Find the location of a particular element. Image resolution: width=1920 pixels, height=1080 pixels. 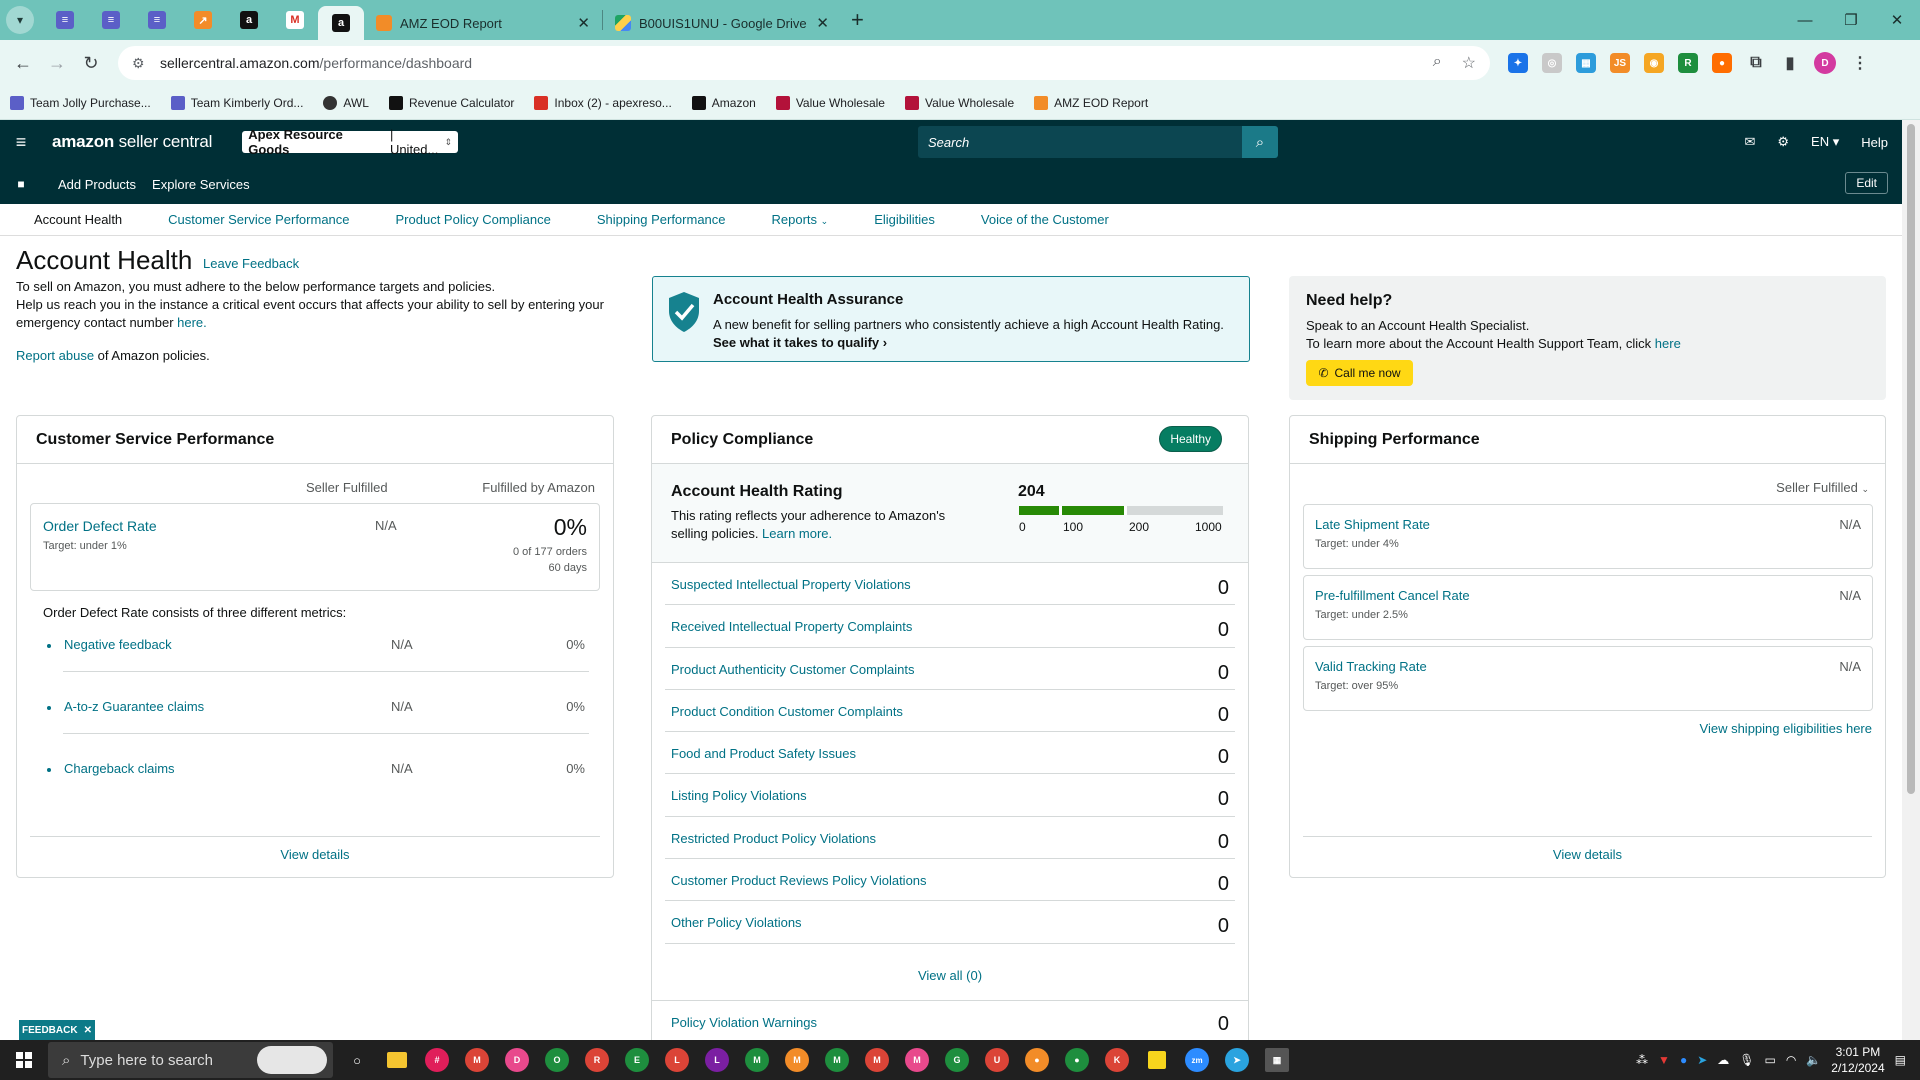

reload-icon: ↻ is located at coordinates (91, 63).